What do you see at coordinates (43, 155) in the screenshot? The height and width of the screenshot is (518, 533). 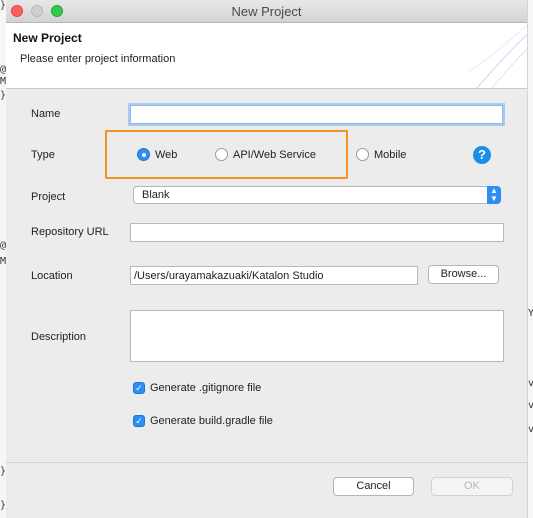 I see `type-label: Type` at bounding box center [43, 155].